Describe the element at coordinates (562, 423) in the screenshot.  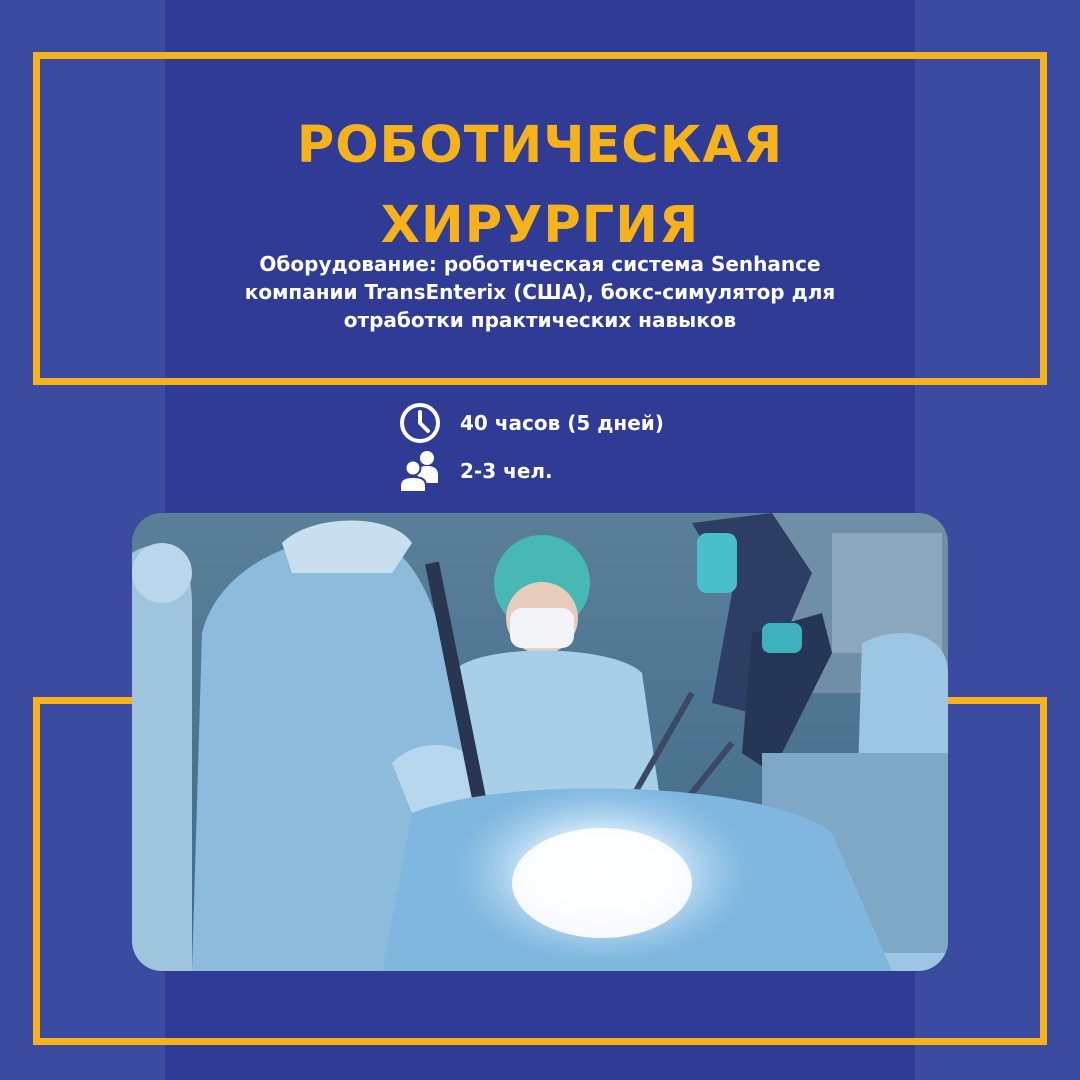
I see `duration-text: 40 часов (5 дней)` at that location.